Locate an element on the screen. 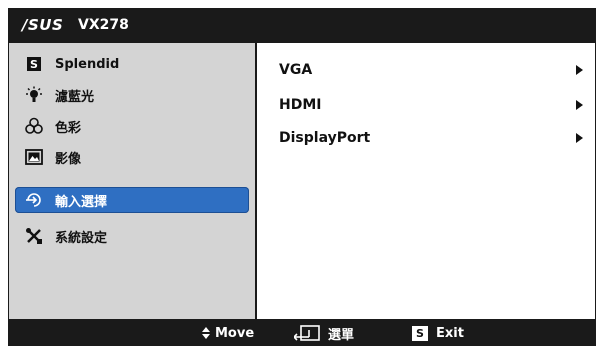  sidebar-item-label: 輸入選擇 is located at coordinates (81, 202).